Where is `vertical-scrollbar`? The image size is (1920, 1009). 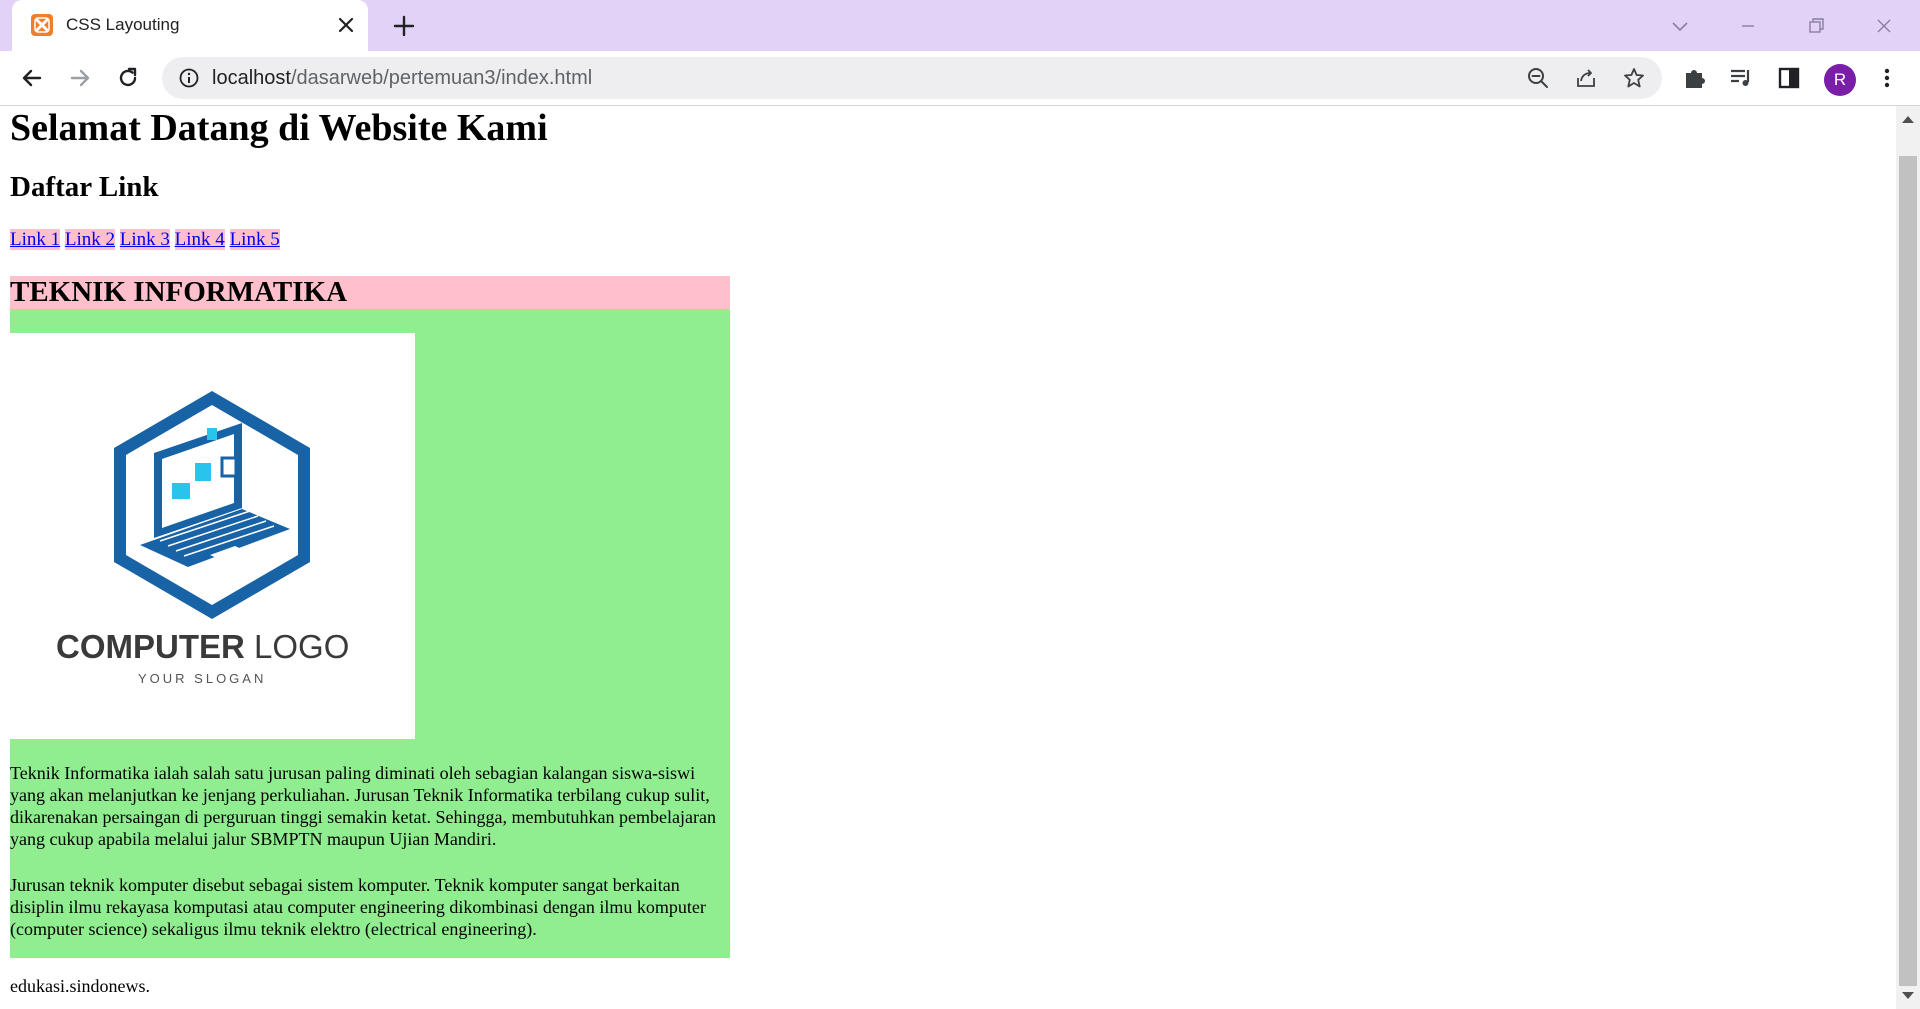
vertical-scrollbar is located at coordinates (1908, 557).